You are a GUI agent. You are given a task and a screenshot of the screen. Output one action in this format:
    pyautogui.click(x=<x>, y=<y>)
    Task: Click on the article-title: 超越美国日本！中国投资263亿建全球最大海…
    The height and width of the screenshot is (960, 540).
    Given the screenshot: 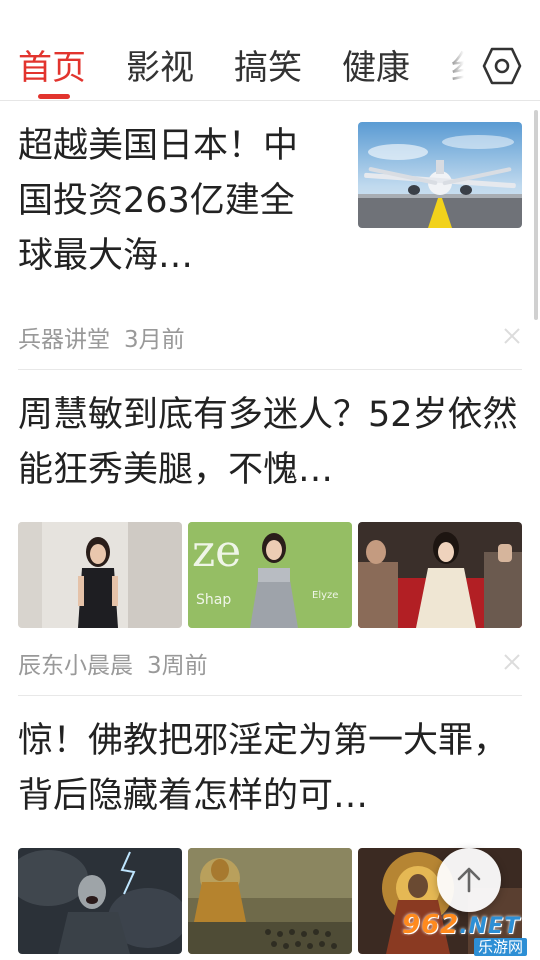 What is the action you would take?
    pyautogui.click(x=158, y=201)
    